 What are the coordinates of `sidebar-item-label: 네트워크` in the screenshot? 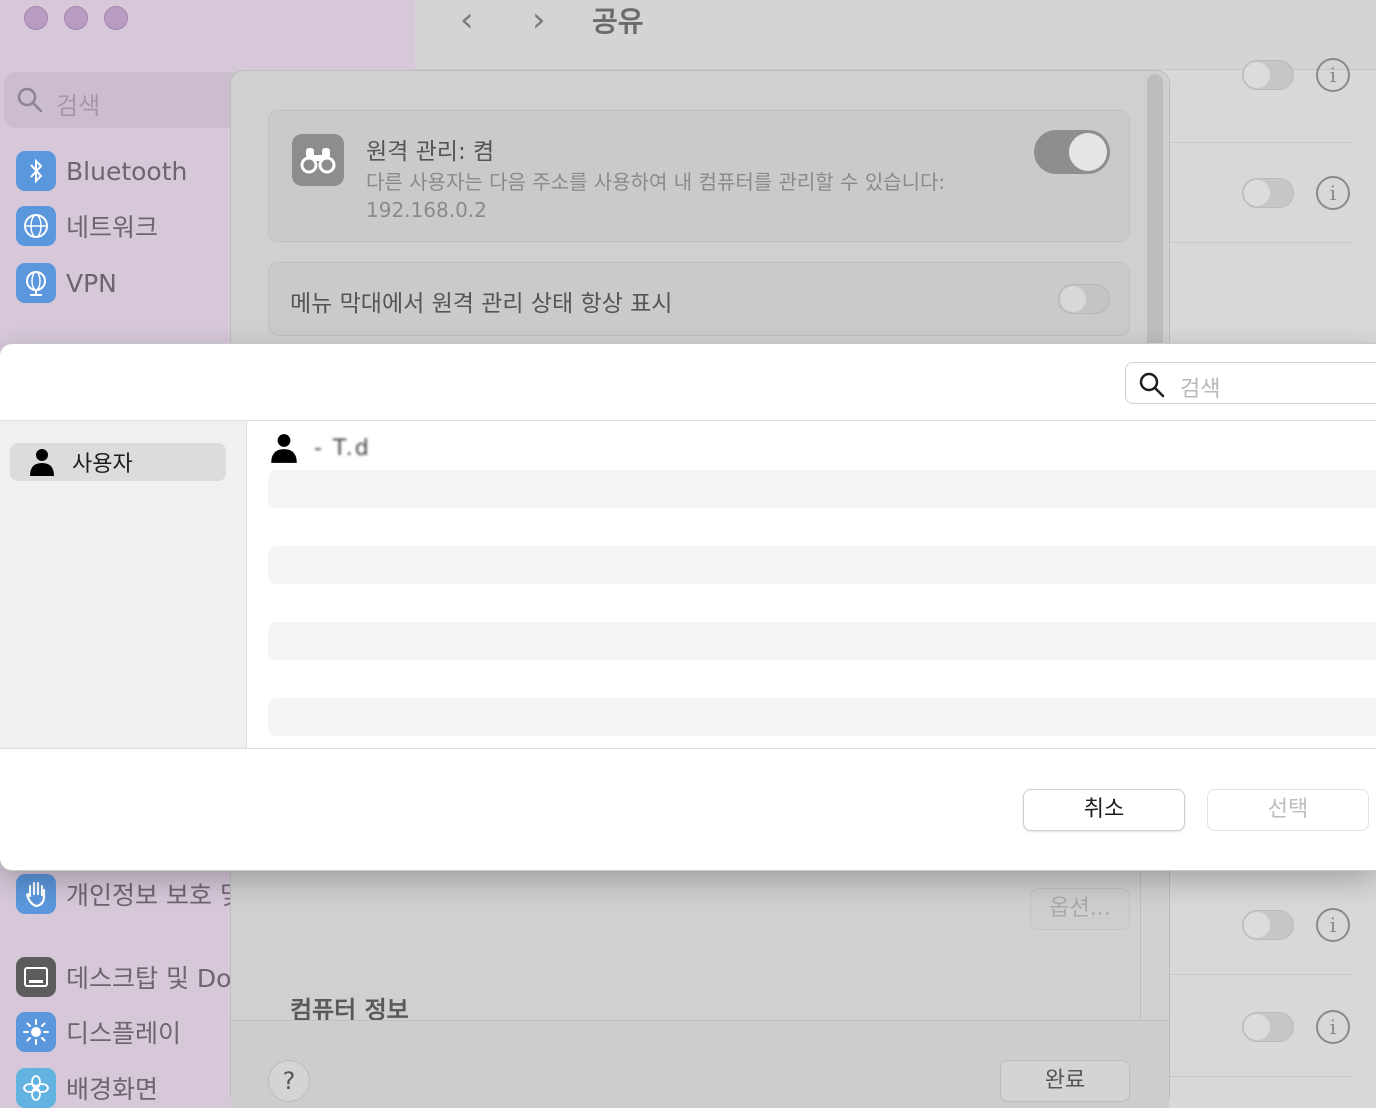 It's located at (112, 227).